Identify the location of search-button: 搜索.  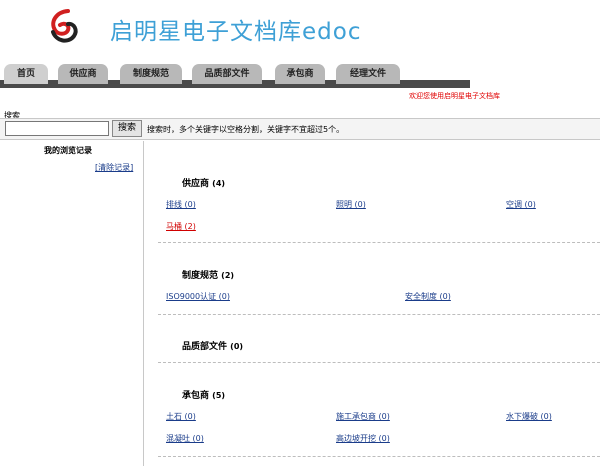
(127, 128).